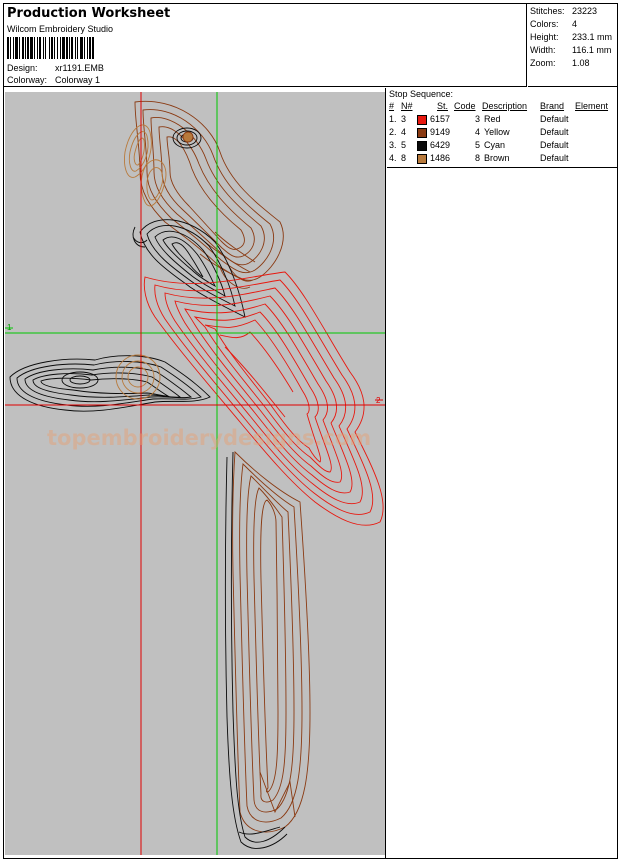 This screenshot has width=620, height=861. Describe the element at coordinates (544, 37) in the screenshot. I see `height-label: Height:` at that location.